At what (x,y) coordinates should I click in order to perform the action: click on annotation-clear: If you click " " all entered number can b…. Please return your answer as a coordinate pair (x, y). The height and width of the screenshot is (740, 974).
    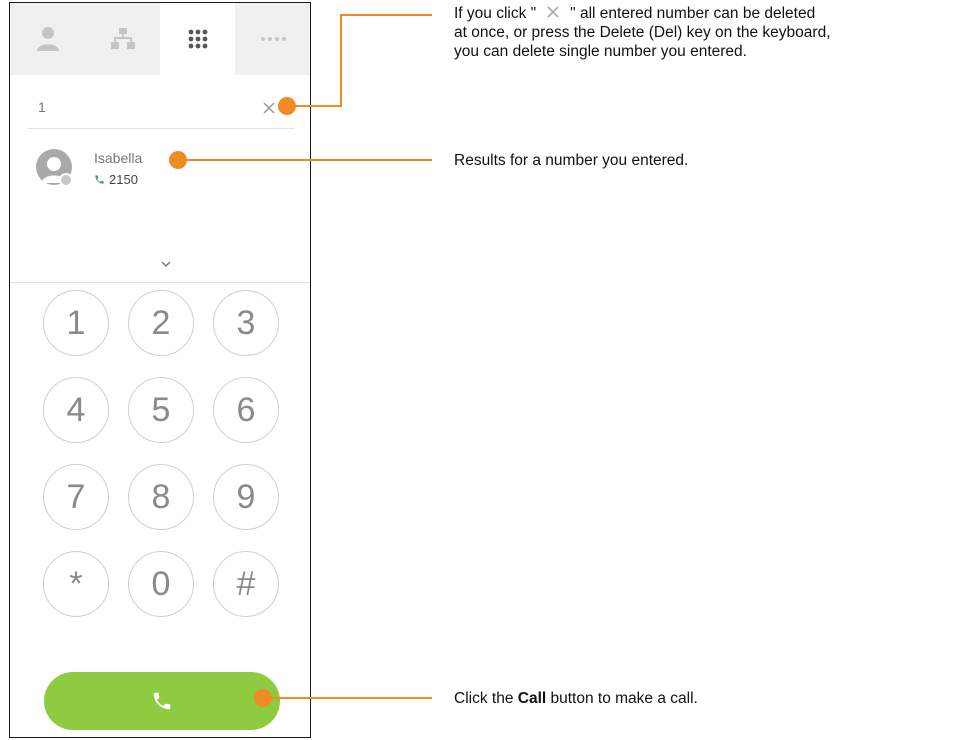
    Looking at the image, I should click on (711, 32).